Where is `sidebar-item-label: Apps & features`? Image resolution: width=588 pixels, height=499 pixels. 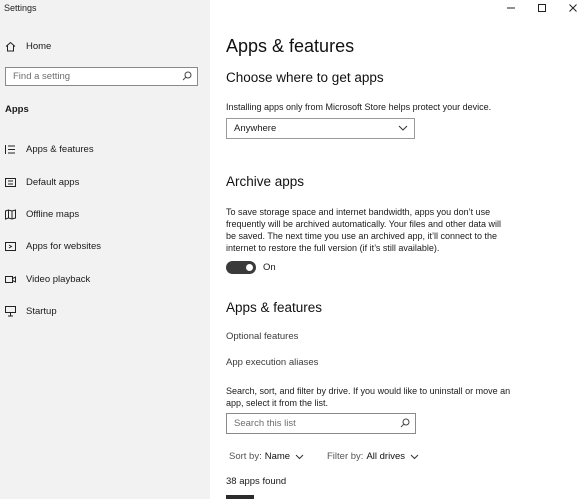 sidebar-item-label: Apps & features is located at coordinates (60, 149).